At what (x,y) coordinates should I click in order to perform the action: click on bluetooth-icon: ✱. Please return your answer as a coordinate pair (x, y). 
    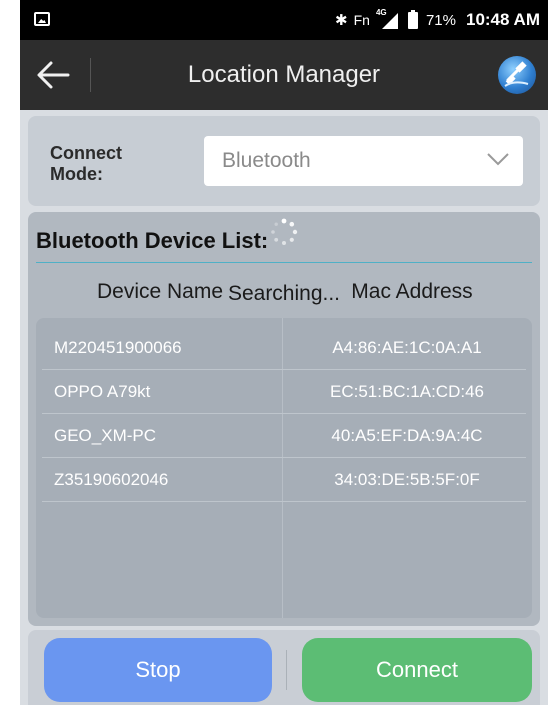
    Looking at the image, I should click on (341, 20).